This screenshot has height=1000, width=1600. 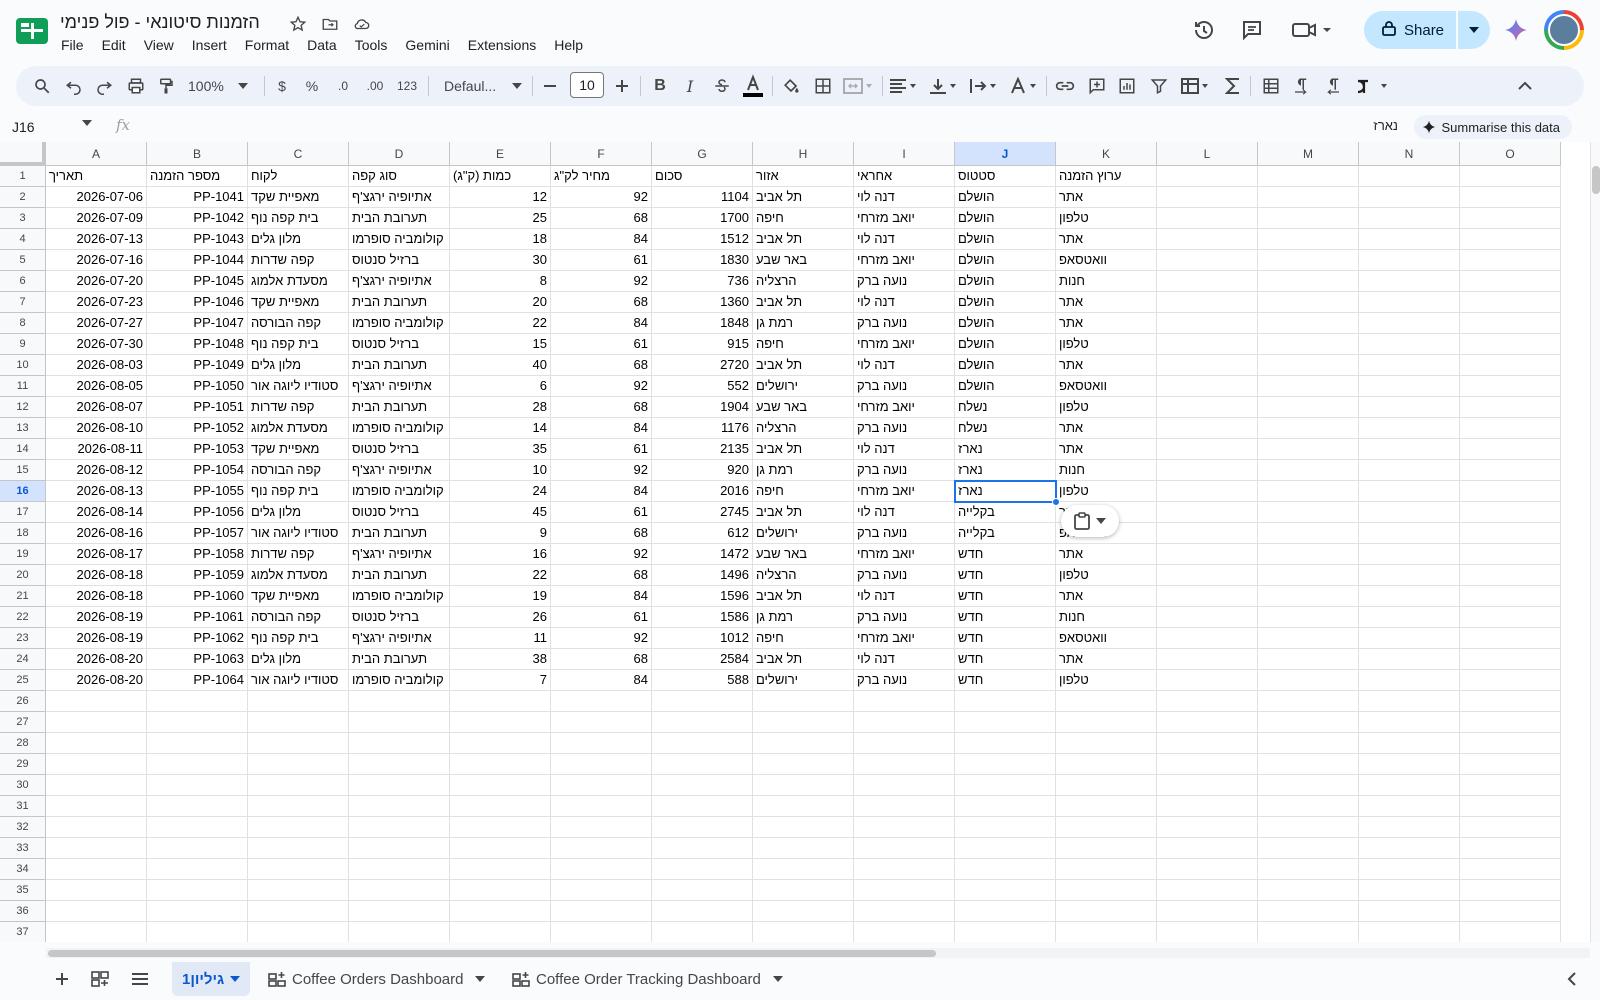 What do you see at coordinates (702, 365) in the screenshot?
I see `table-cell: 2720` at bounding box center [702, 365].